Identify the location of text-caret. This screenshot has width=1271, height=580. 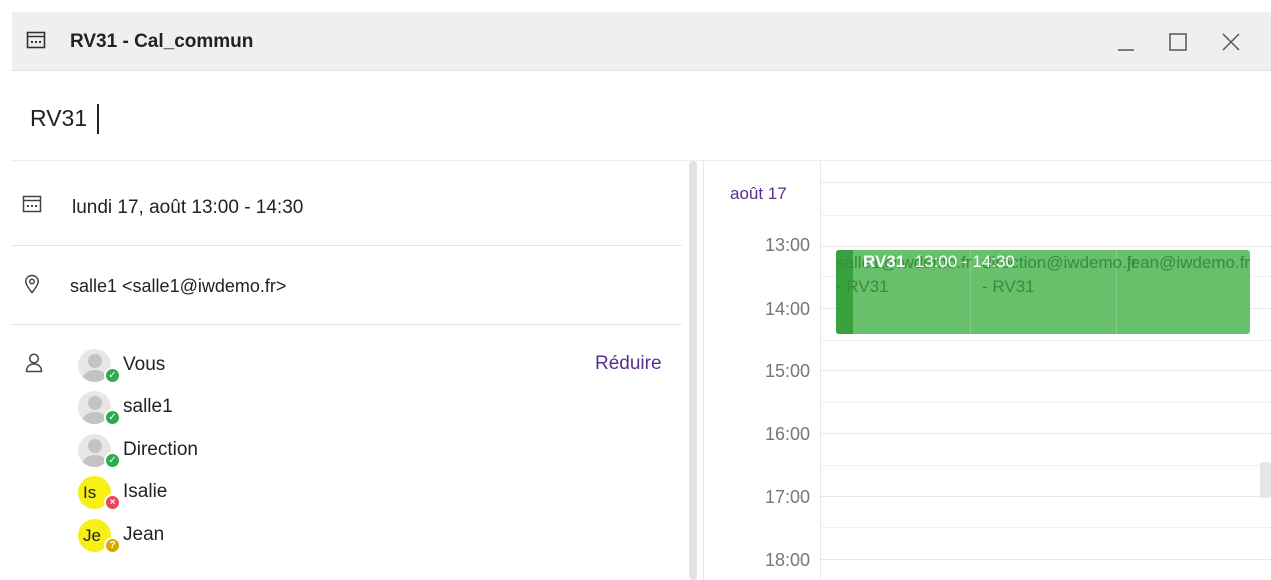
(98, 119).